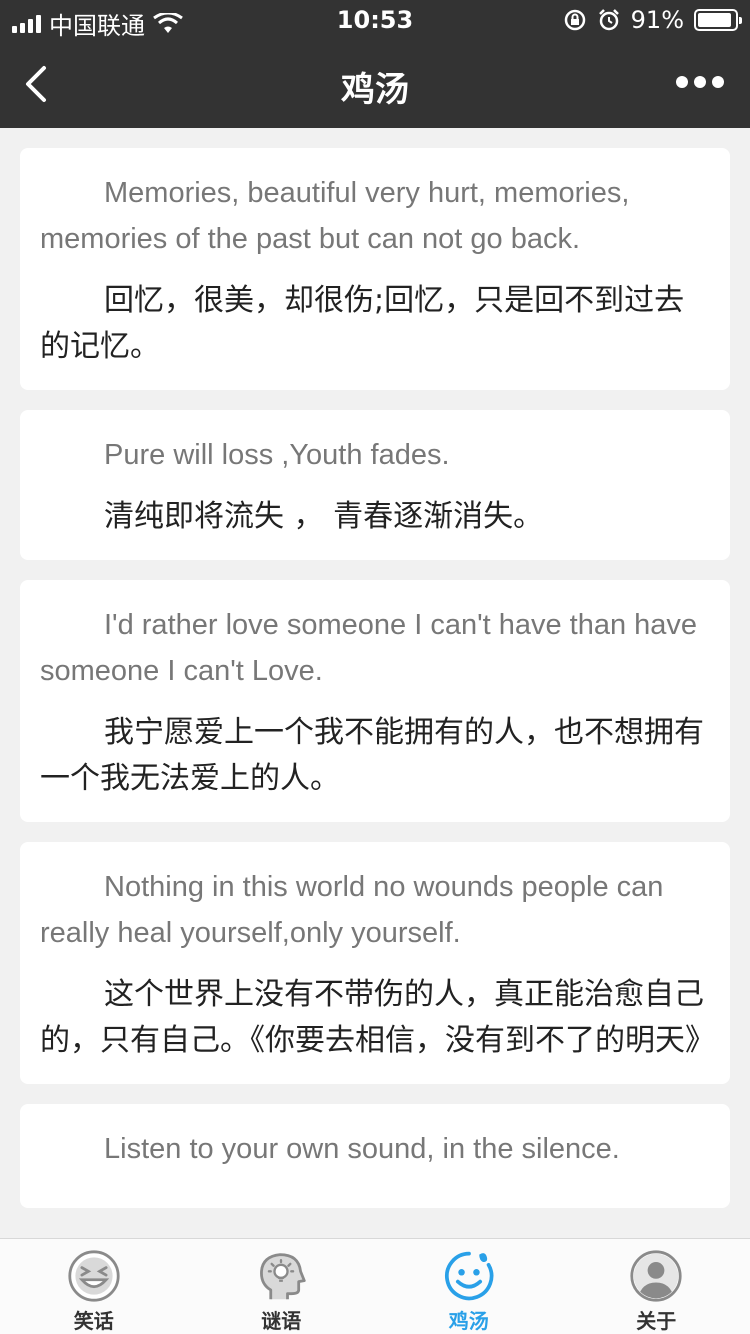 Image resolution: width=750 pixels, height=1334 pixels. Describe the element at coordinates (375, 90) in the screenshot. I see `page-title: 鸡汤` at that location.